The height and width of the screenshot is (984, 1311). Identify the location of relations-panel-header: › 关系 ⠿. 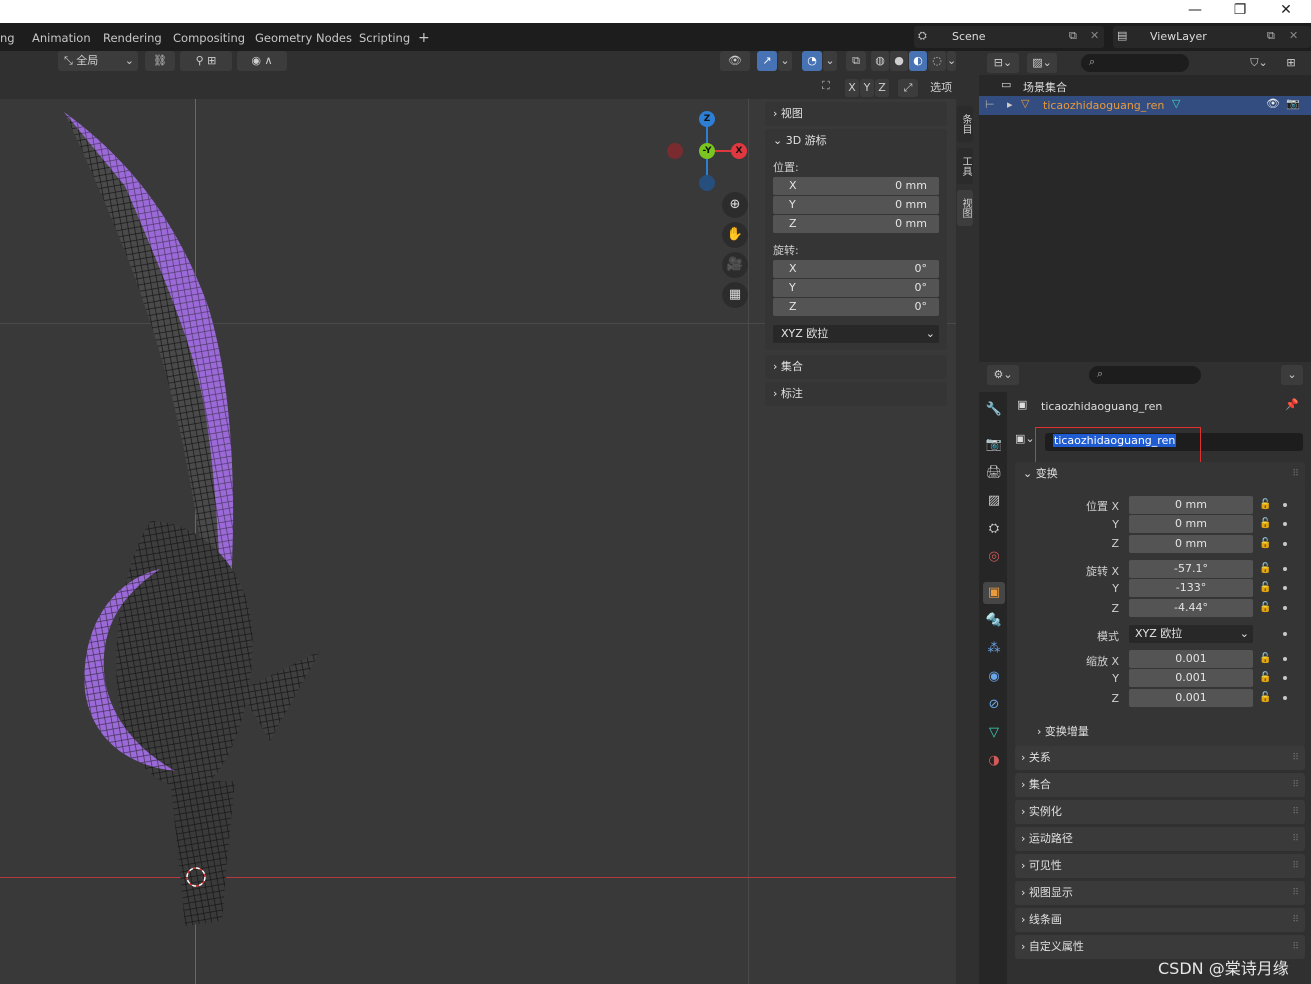
(1160, 758).